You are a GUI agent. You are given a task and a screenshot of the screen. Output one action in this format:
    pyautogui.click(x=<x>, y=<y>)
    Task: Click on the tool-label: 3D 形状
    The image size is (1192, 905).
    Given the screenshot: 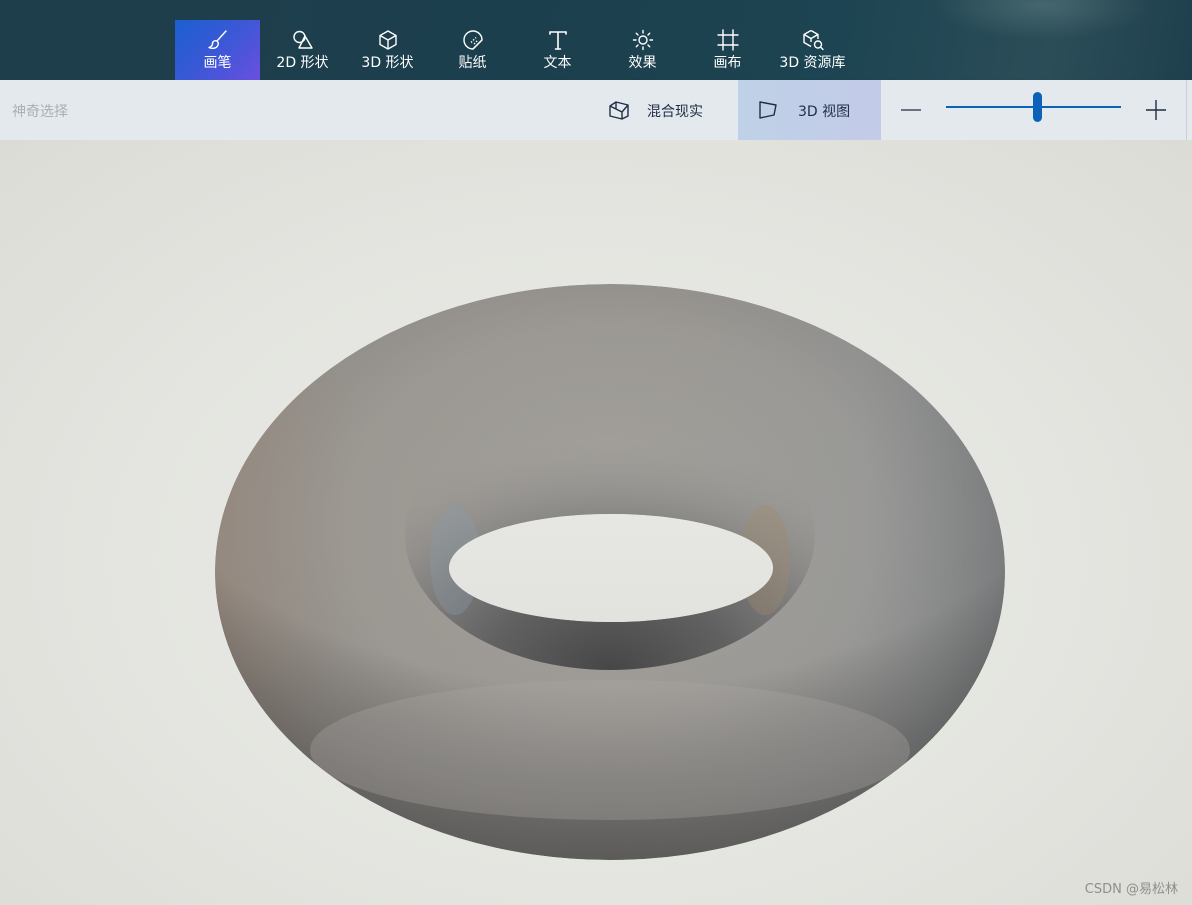 What is the action you would take?
    pyautogui.click(x=387, y=63)
    